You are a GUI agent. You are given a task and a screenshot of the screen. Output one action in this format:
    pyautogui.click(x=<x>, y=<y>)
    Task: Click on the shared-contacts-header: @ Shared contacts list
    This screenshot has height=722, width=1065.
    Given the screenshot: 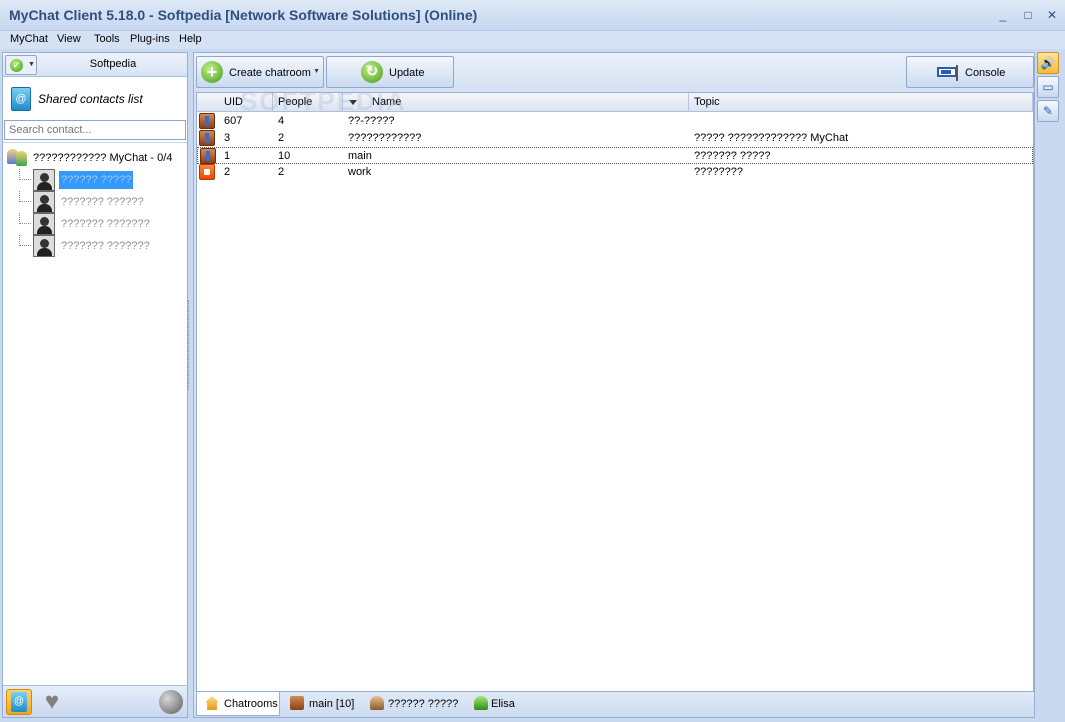 What is the action you would take?
    pyautogui.click(x=95, y=98)
    